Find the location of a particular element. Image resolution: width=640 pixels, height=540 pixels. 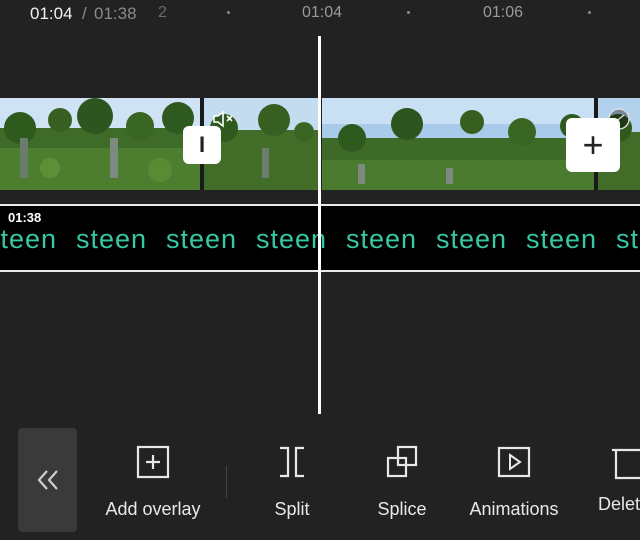

delete-label: Delet is located at coordinates (619, 504).